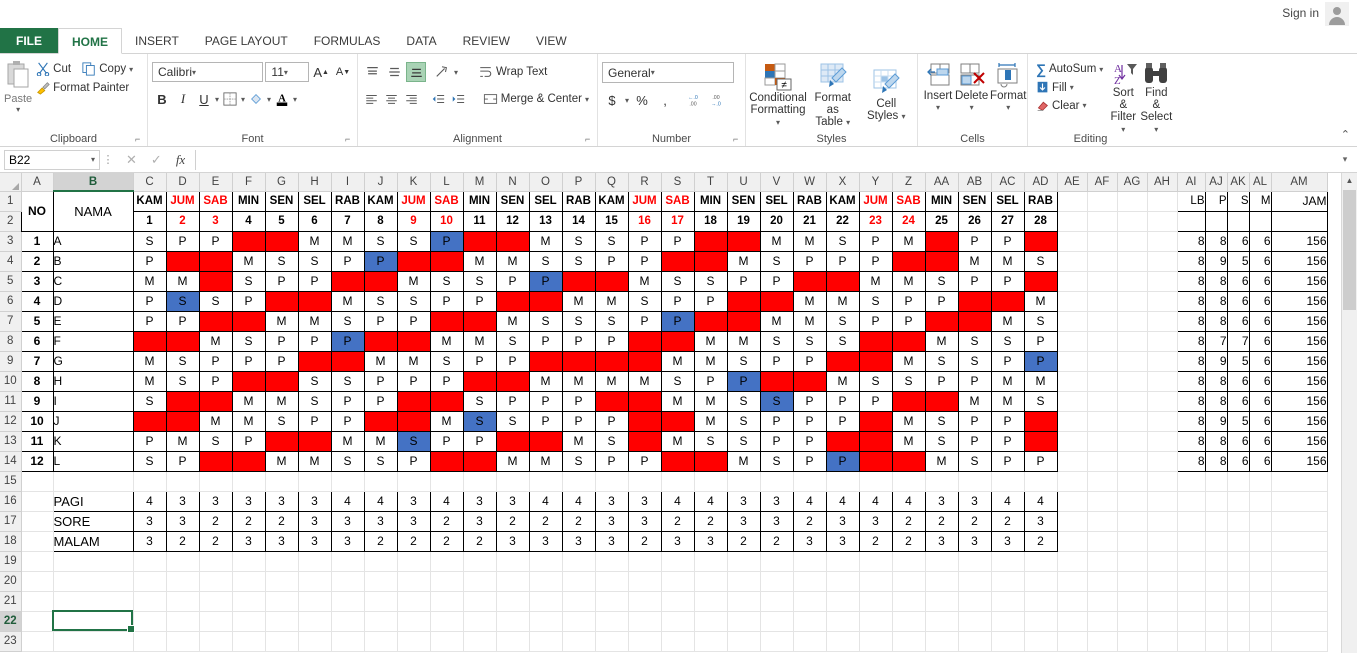 The width and height of the screenshot is (1357, 653). What do you see at coordinates (180, 160) in the screenshot?
I see `insert-function-icon: fx` at bounding box center [180, 160].